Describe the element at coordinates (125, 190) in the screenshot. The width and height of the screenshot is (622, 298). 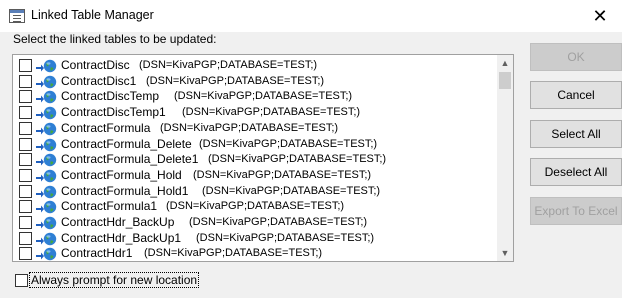
I see `table-name: ContractFormula_Hold1` at that location.